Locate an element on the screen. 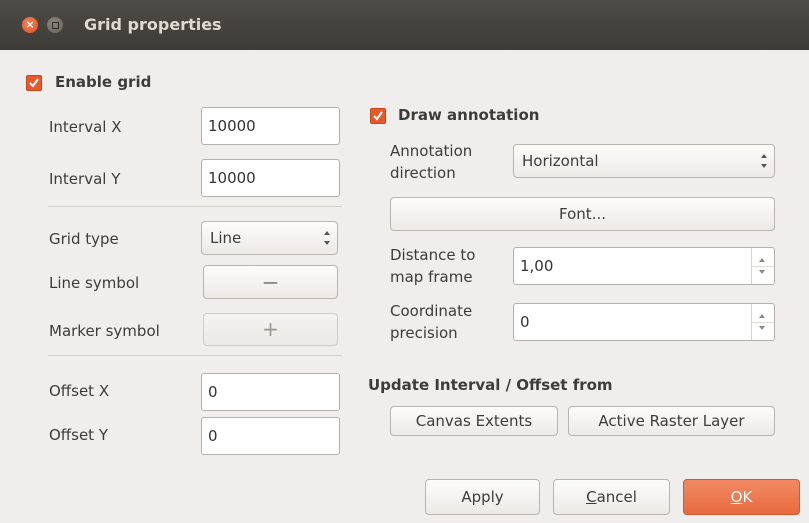 This screenshot has height=523, width=809. grid-type-label: Grid type is located at coordinates (84, 239).